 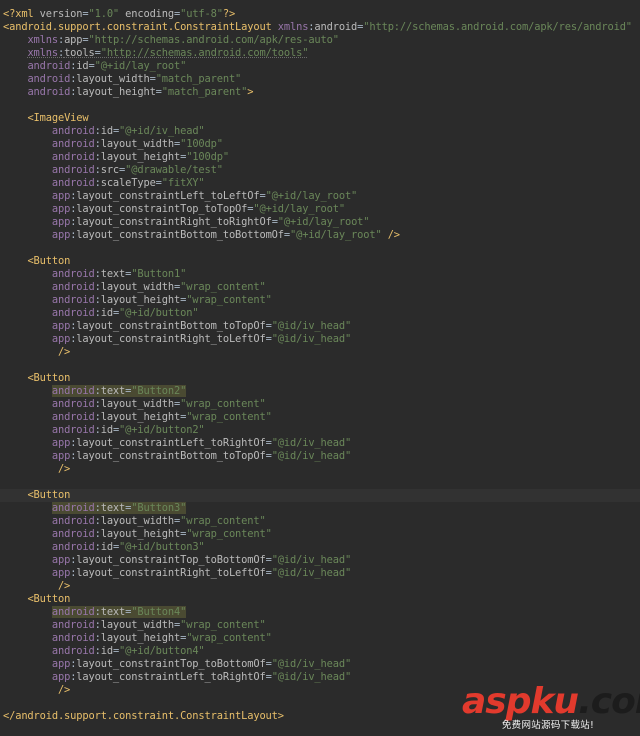 I want to click on code-line: android:layout_width="match_parent", so click(x=320, y=79).